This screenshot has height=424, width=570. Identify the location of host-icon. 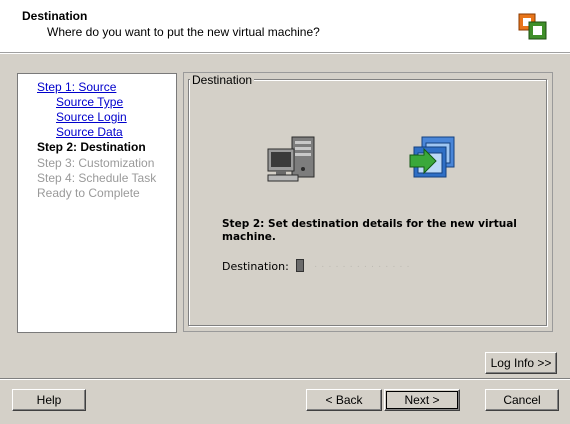
(300, 265).